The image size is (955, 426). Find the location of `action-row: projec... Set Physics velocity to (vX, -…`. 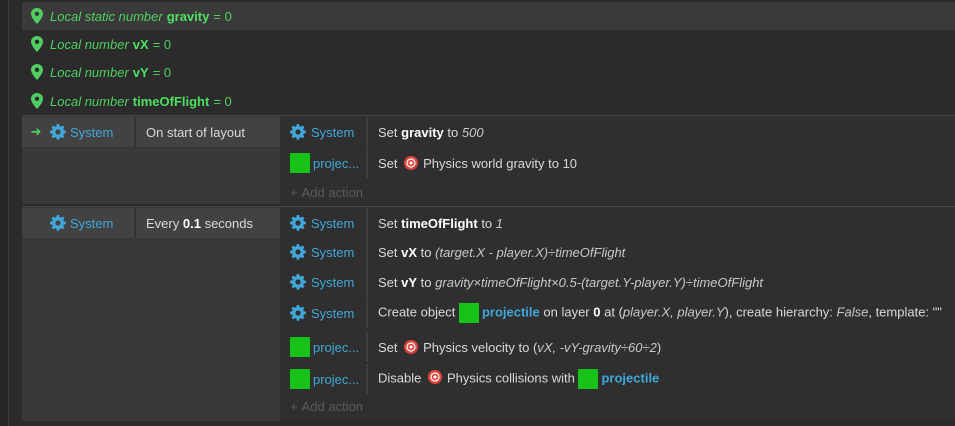

action-row: projec... Set Physics velocity to (vX, -… is located at coordinates (617, 347).